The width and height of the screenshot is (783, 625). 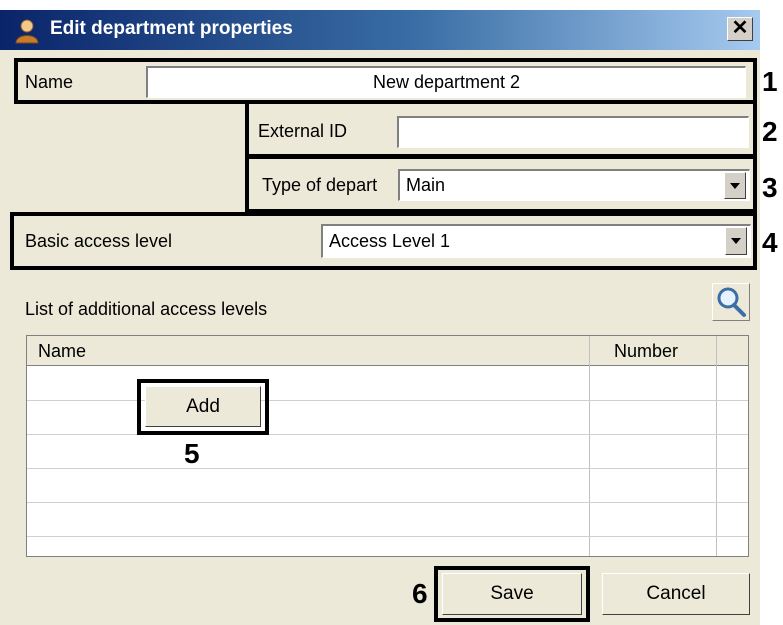 I want to click on save-button-label: Save, so click(x=512, y=593).